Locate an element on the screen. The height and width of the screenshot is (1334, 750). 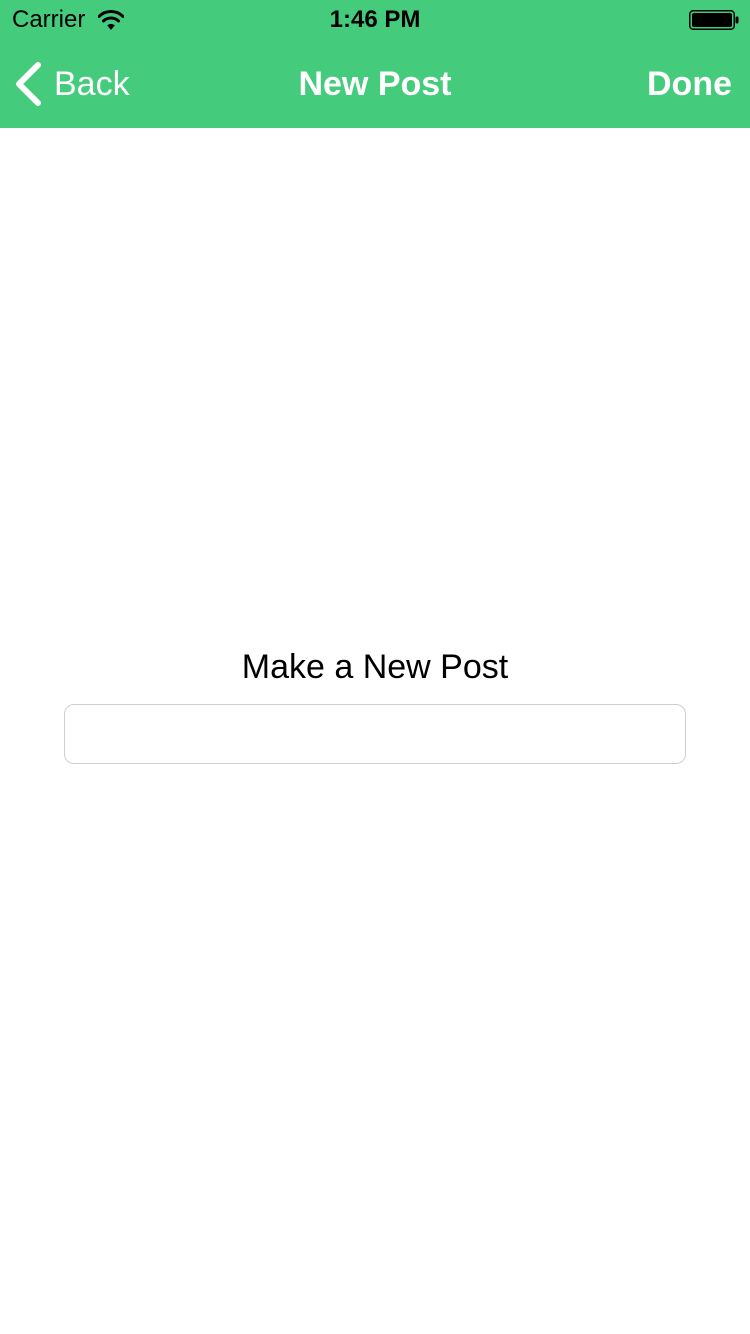
battery-icon is located at coordinates (714, 20).